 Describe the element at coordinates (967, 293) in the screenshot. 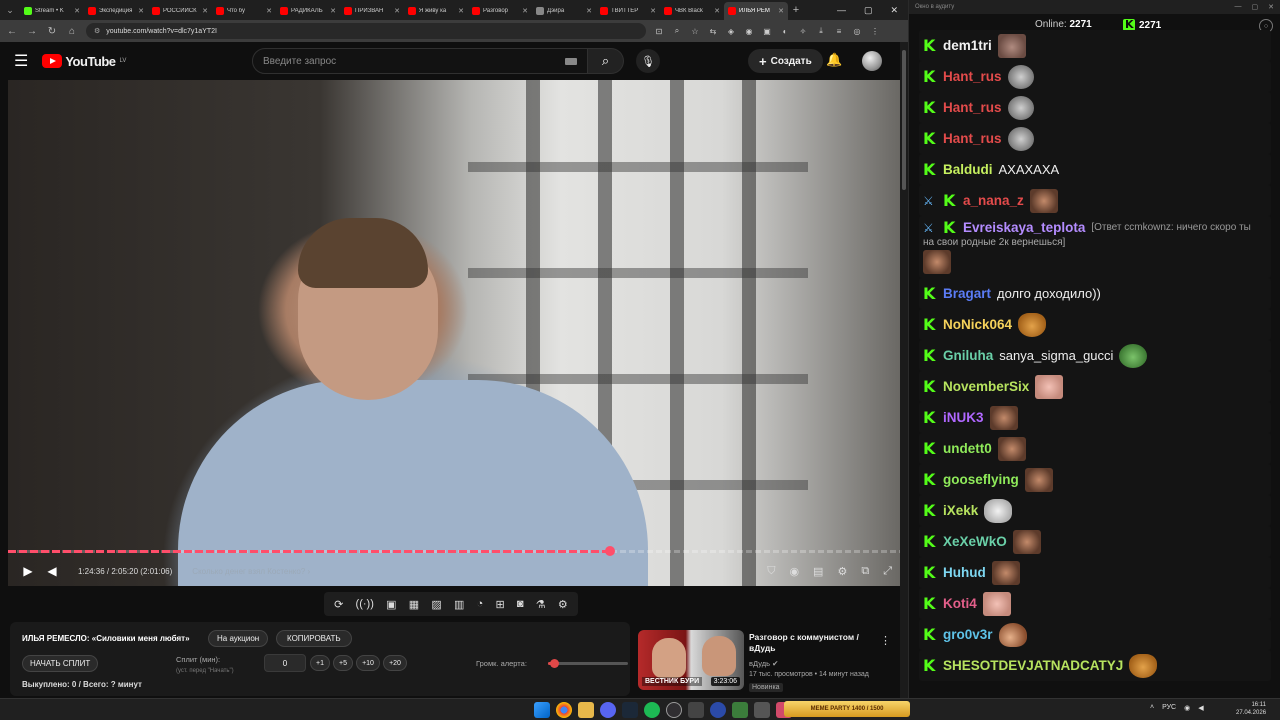

I see `chat-username: Bragart` at that location.